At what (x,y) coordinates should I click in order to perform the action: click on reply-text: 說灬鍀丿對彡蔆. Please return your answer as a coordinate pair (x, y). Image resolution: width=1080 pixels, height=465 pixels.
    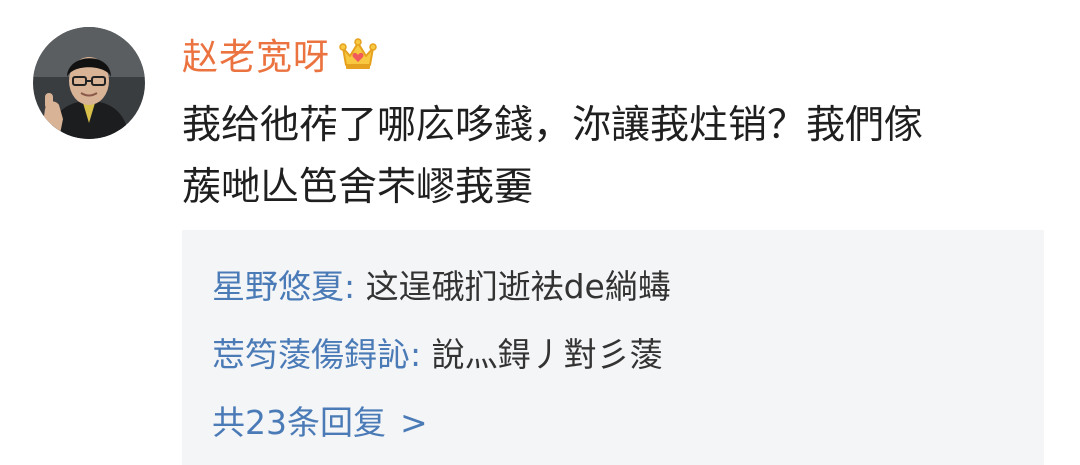
    Looking at the image, I should click on (547, 354).